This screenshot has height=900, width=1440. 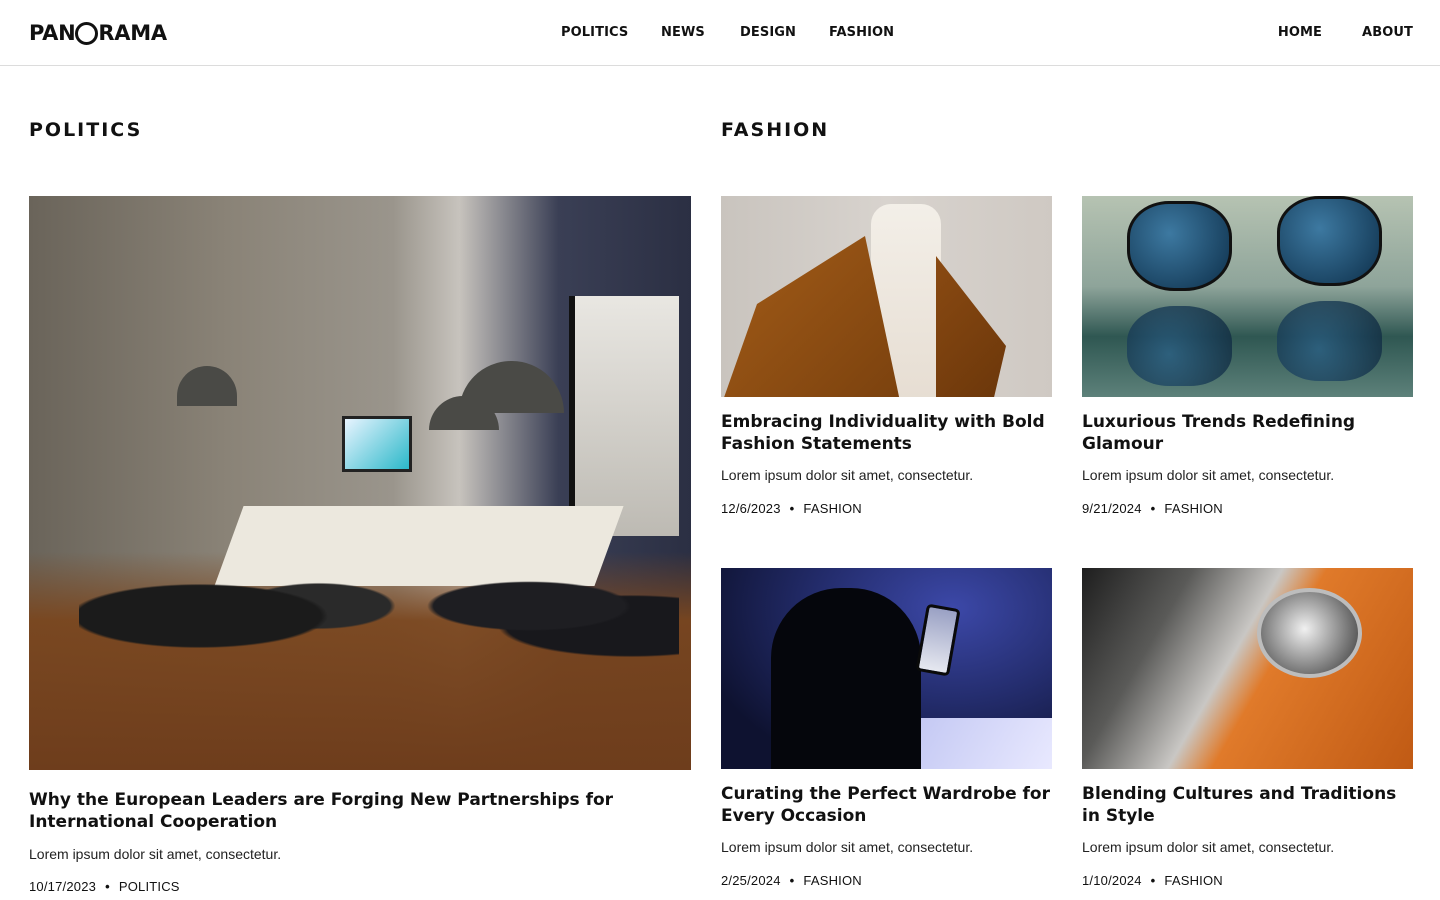 I want to click on image-phone-detail, so click(x=938, y=640).